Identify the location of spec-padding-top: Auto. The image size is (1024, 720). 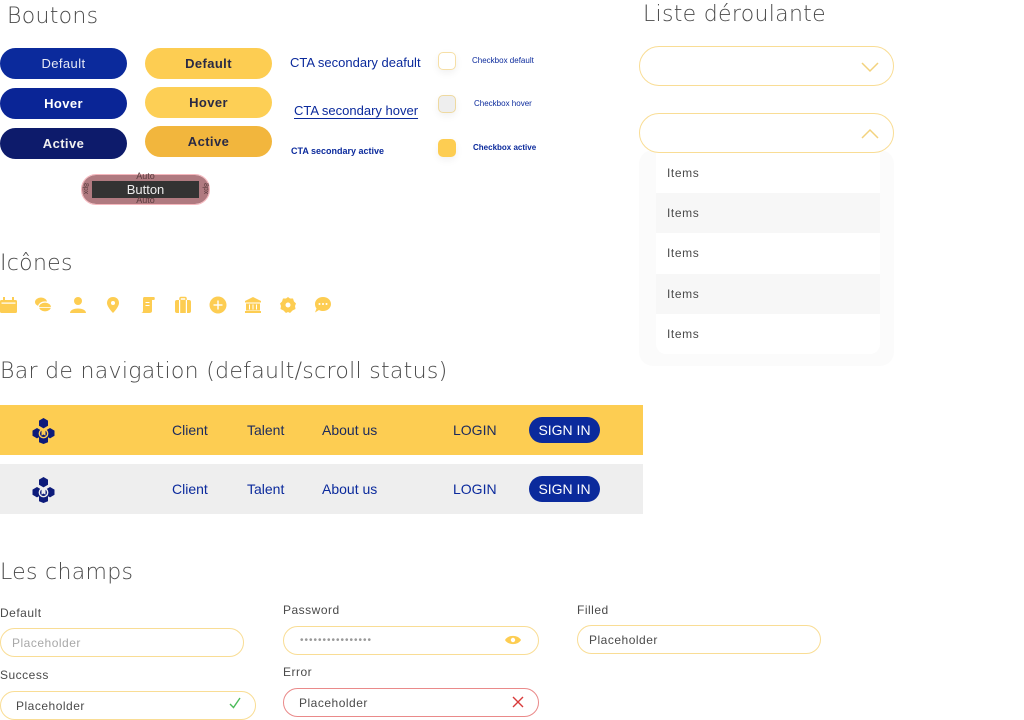
(145, 176).